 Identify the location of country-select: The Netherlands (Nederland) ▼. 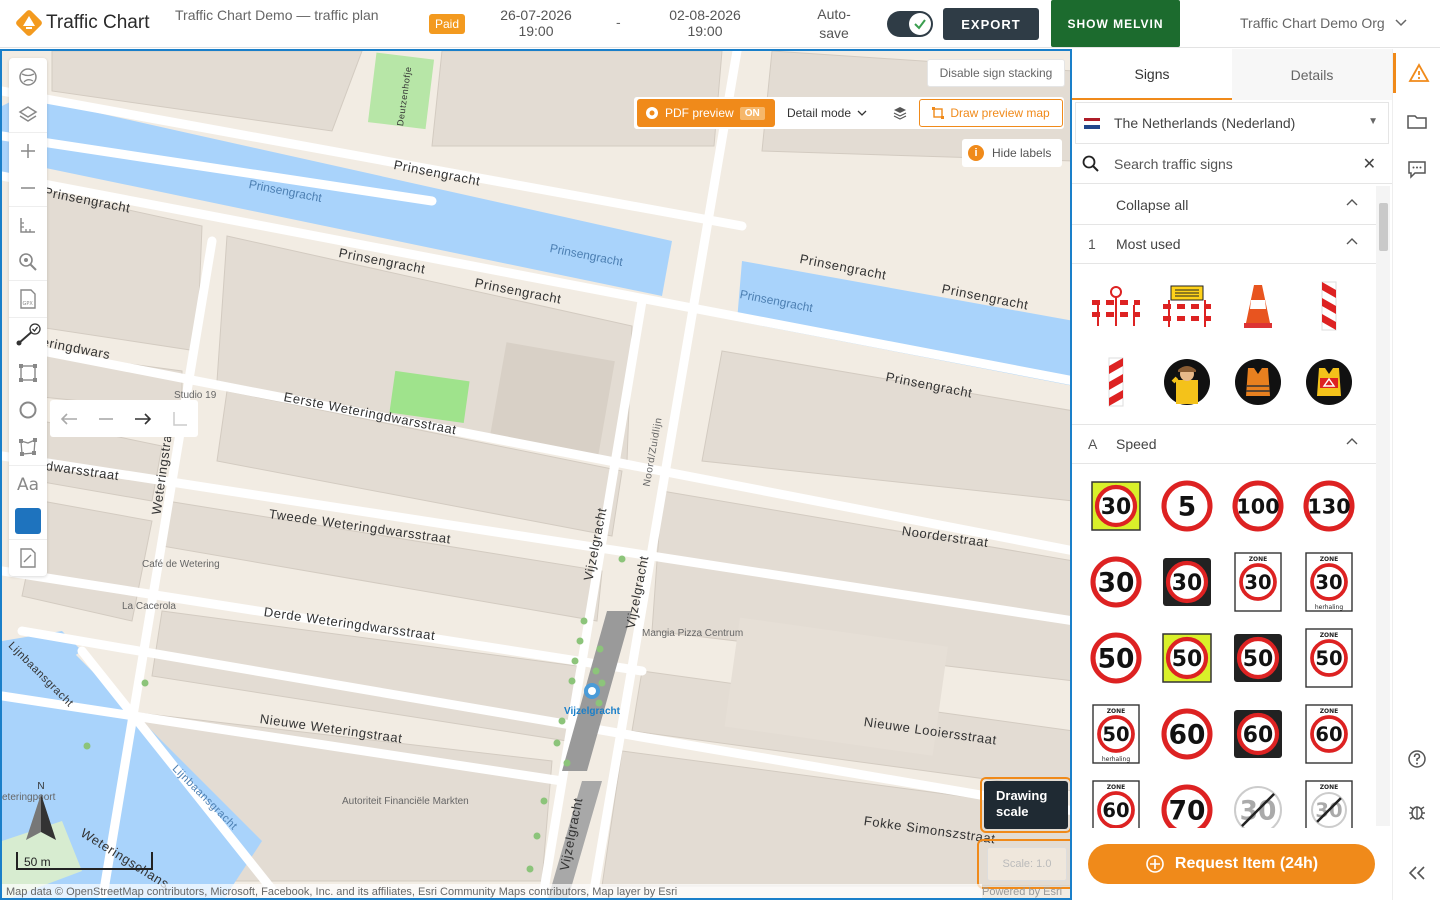
(1232, 123).